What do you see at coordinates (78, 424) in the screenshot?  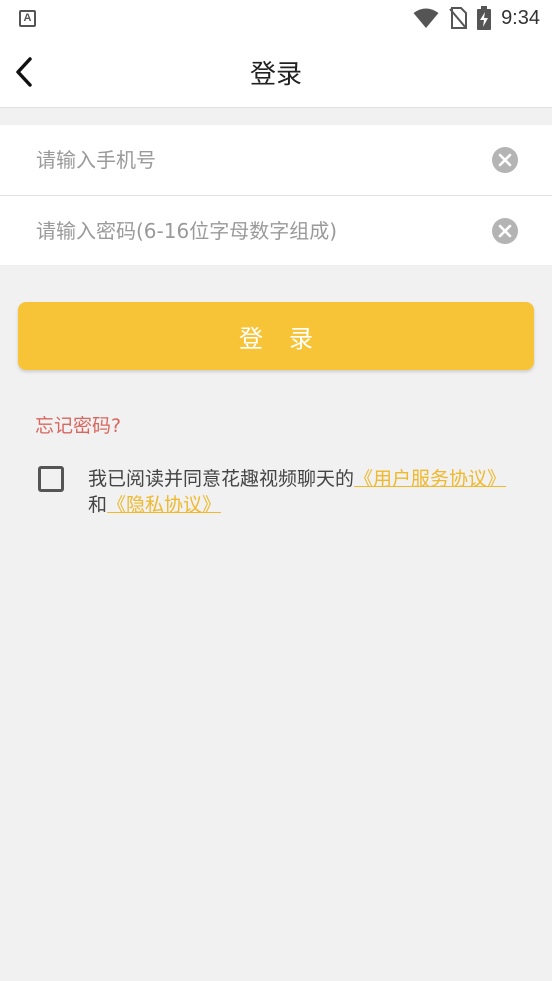 I see `forgot-password-link: 忘记密码?` at bounding box center [78, 424].